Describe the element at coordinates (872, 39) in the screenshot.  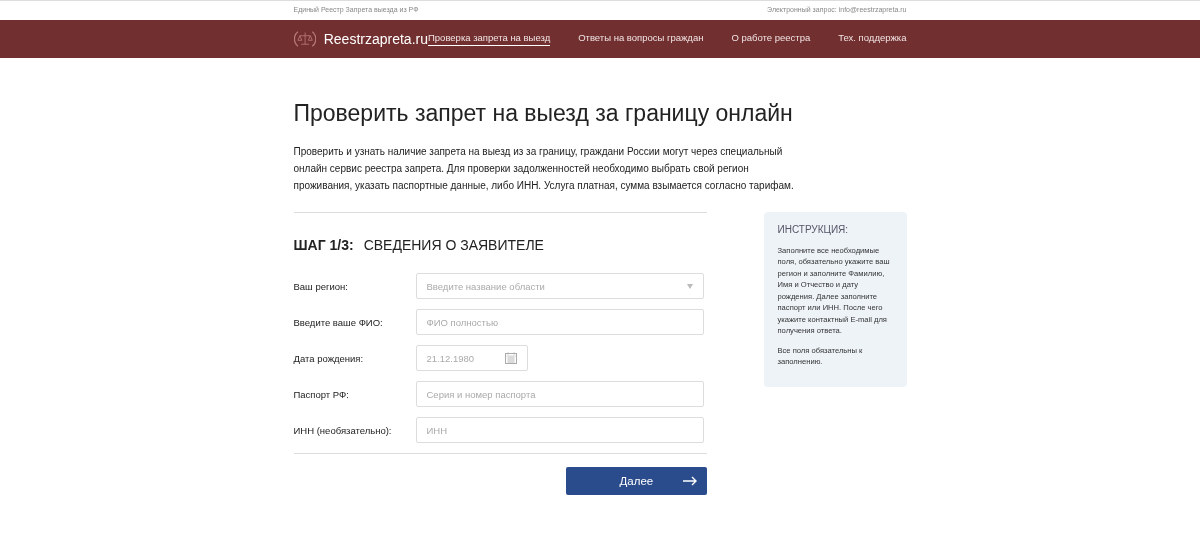
I see `nav-link: Тех. поддержка` at that location.